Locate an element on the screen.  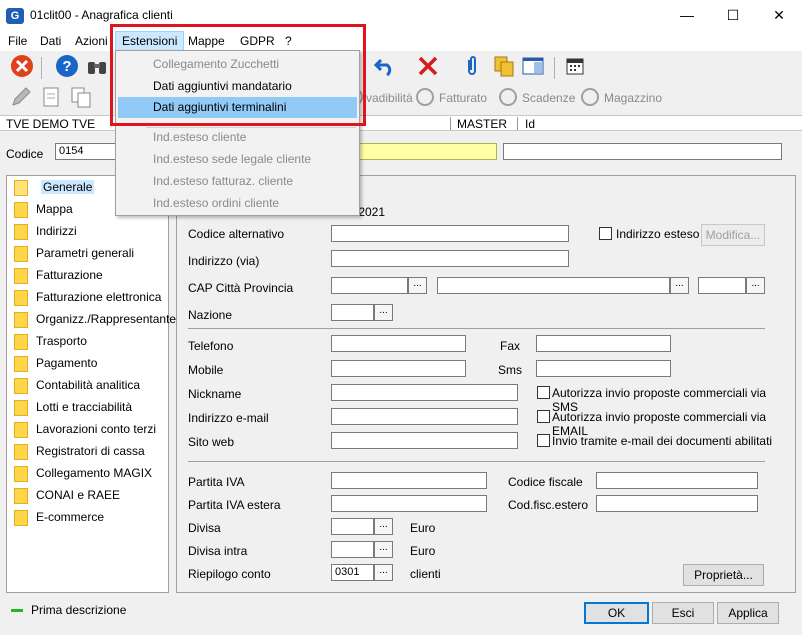
close-button: ✕ is located at coordinates (779, 15).